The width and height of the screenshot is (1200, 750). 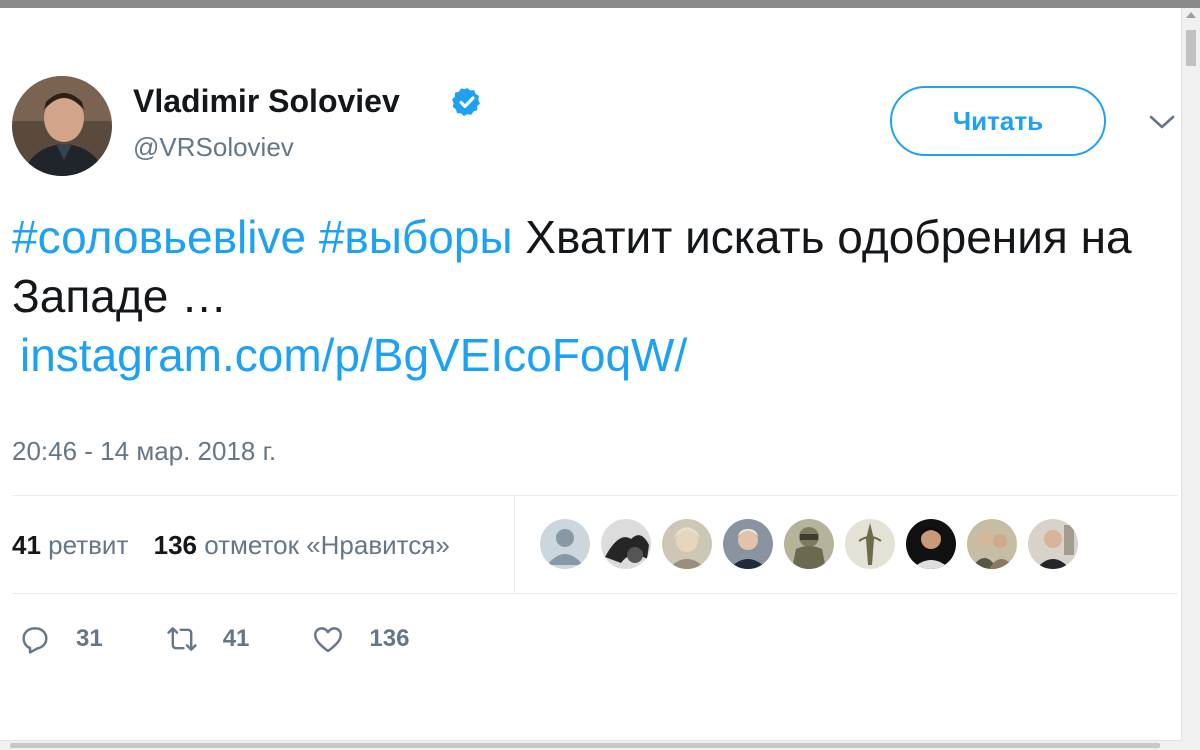 I want to click on retweet-icon, so click(x=182, y=639).